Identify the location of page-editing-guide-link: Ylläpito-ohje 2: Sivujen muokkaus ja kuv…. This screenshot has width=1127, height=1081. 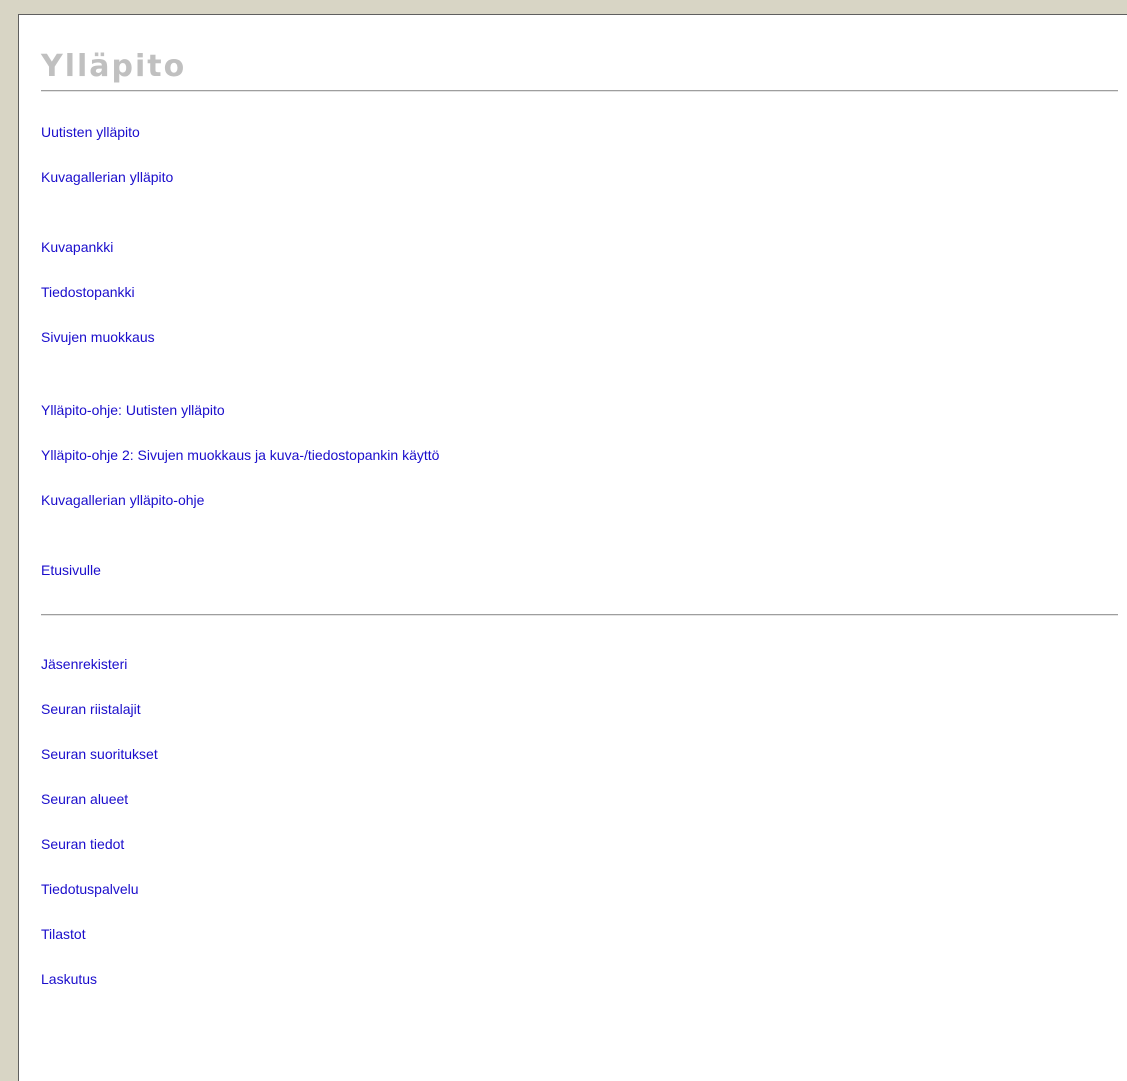
(240, 455).